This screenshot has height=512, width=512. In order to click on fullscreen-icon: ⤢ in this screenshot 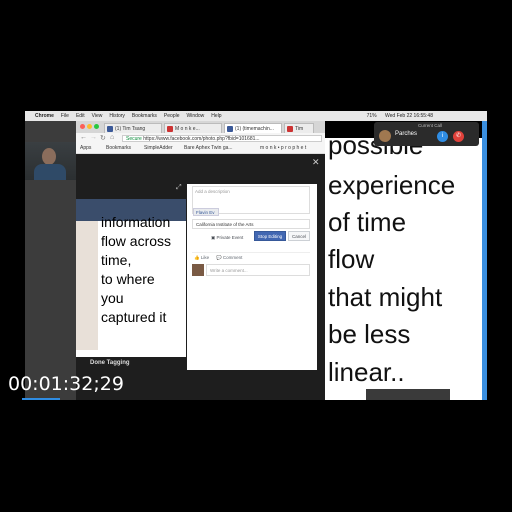, I will do `click(179, 188)`.